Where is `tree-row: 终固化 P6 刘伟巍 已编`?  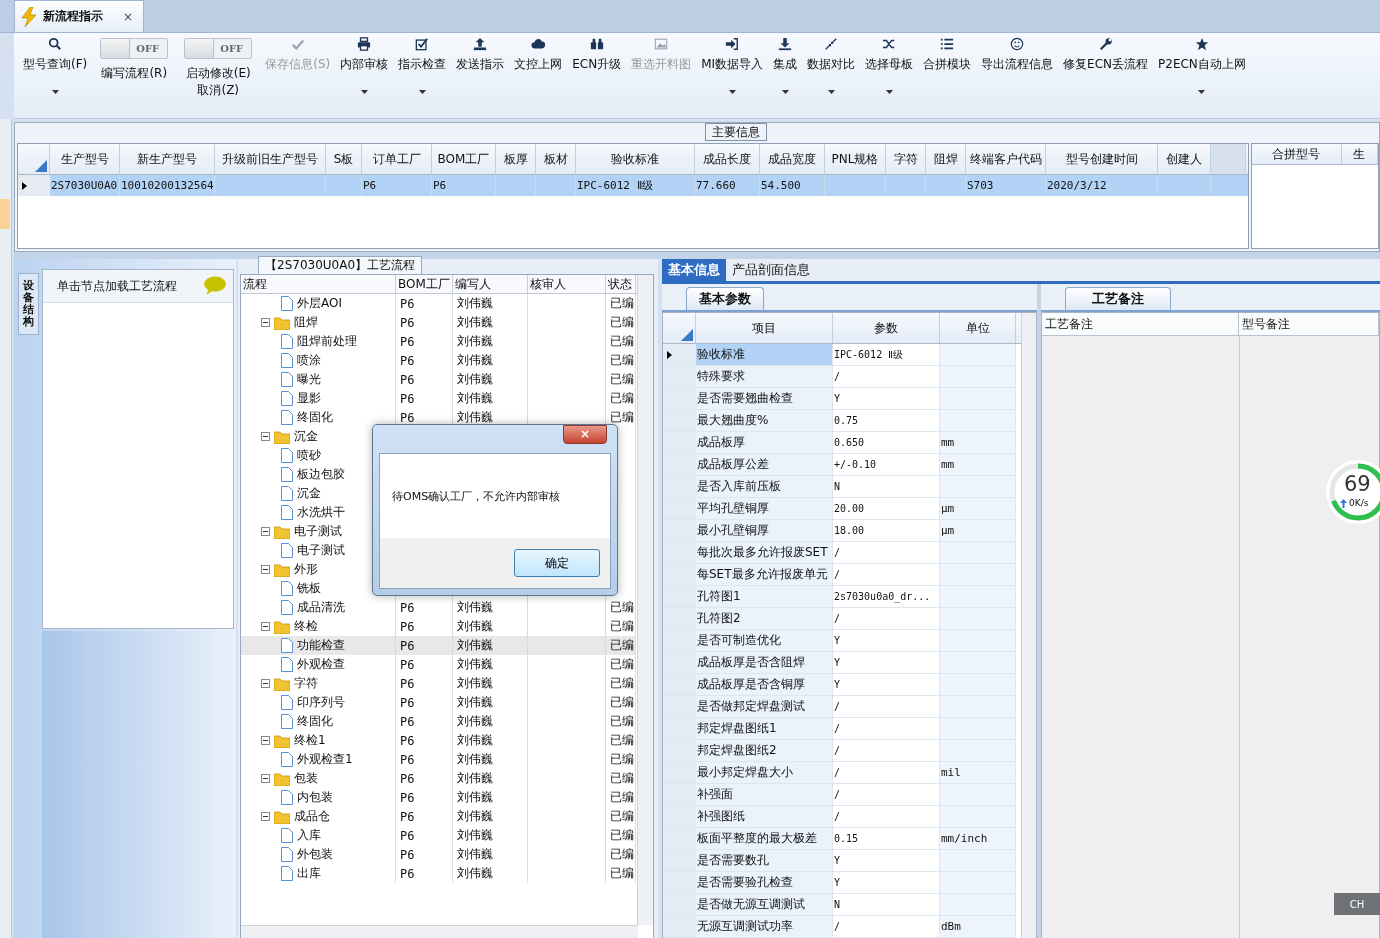 tree-row: 终固化 P6 刘伟巍 已编 is located at coordinates (438, 721).